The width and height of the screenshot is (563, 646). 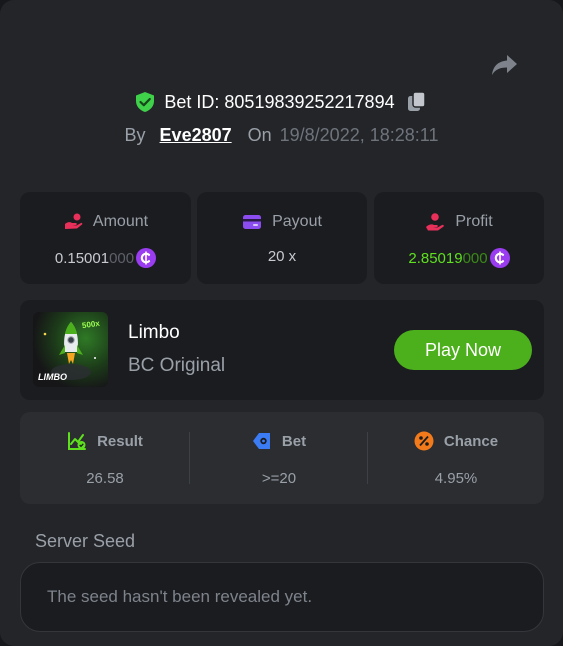 I want to click on server-seed-box: The seed hasn't been revealed yet., so click(x=282, y=597).